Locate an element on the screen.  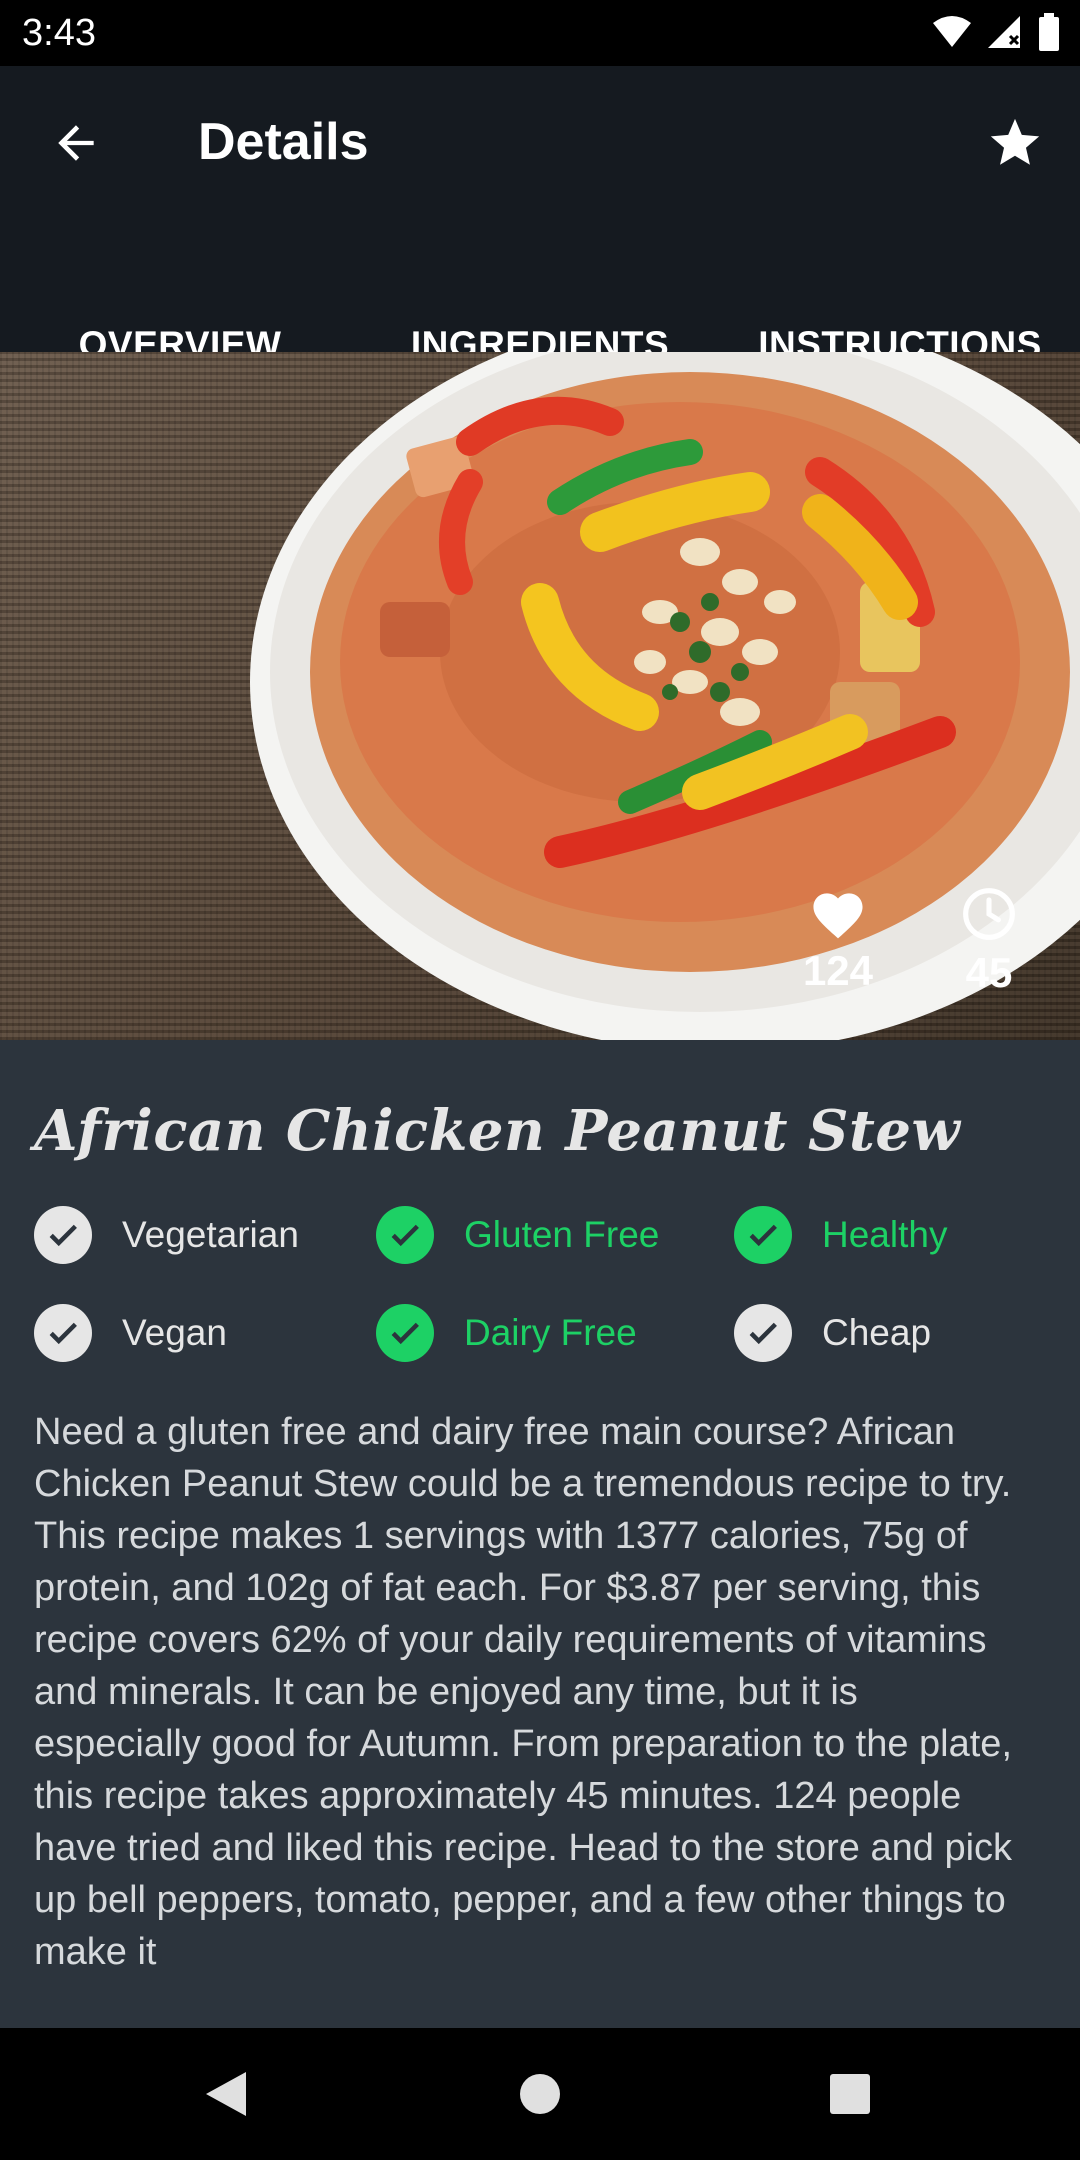
recipe-title: African Chicken Peanut Stew is located at coordinates (497, 1131).